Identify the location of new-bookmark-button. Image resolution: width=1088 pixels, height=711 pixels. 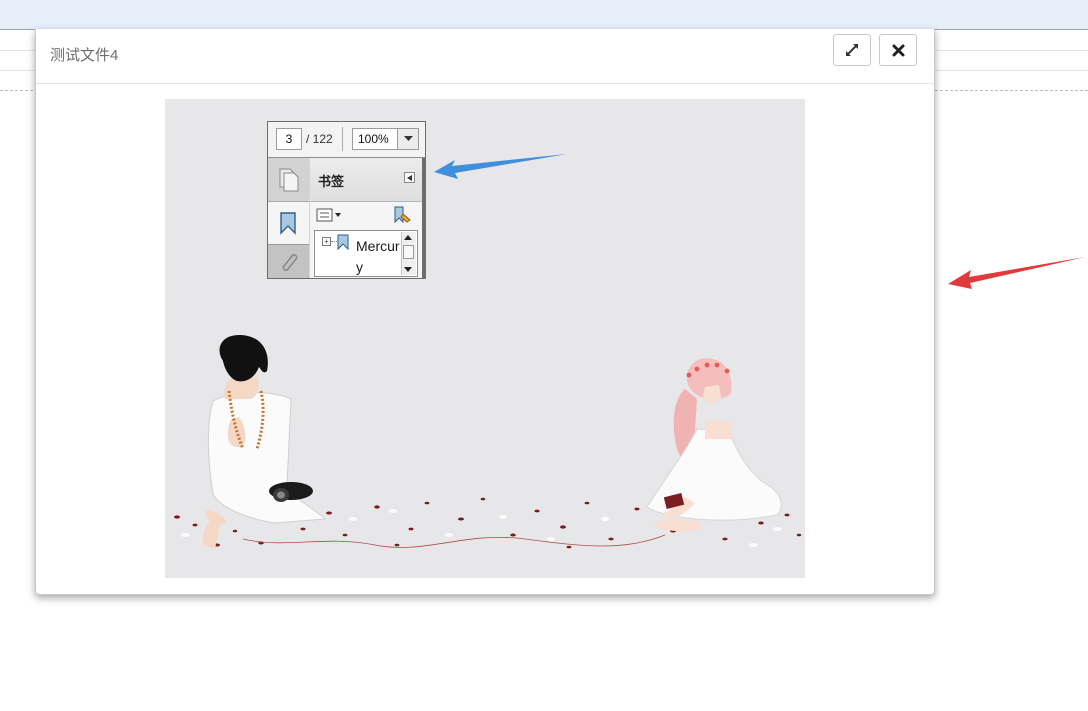
(402, 215).